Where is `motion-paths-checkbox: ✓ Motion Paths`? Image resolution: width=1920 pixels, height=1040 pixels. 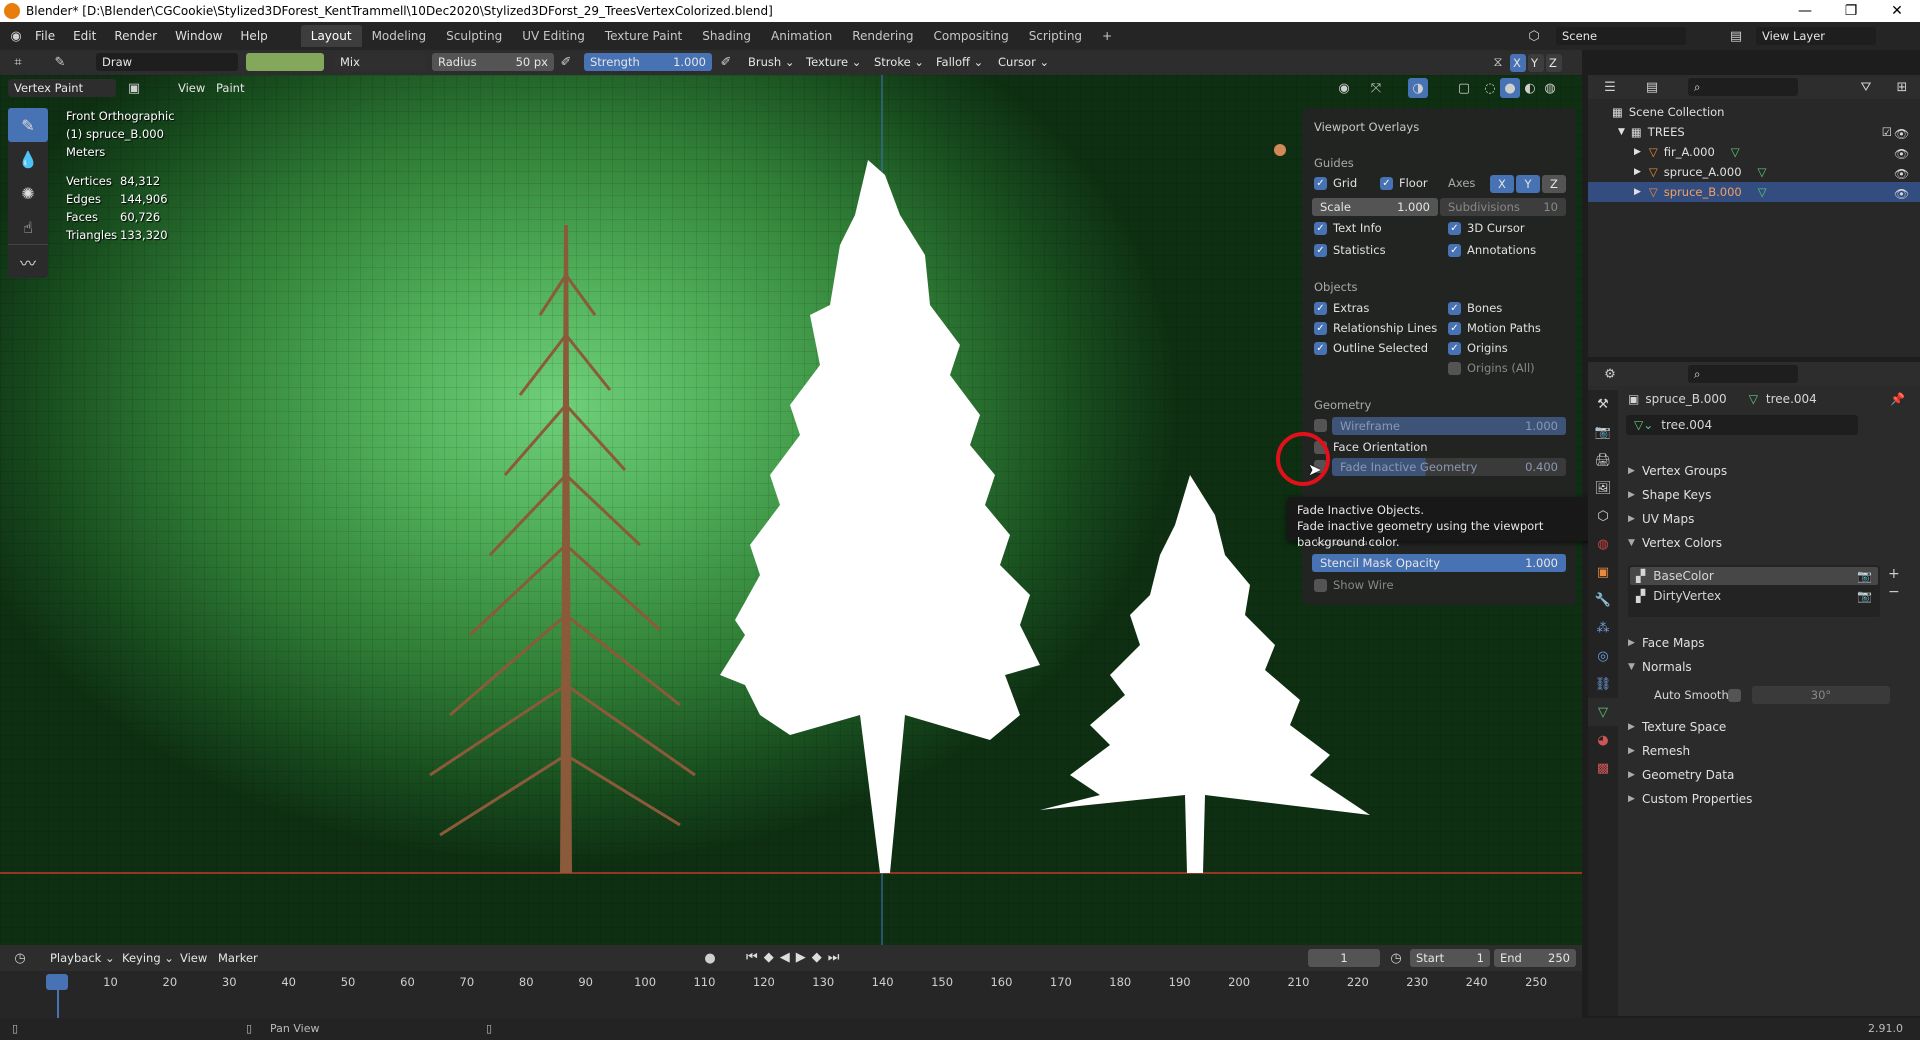 motion-paths-checkbox: ✓ Motion Paths is located at coordinates (1494, 328).